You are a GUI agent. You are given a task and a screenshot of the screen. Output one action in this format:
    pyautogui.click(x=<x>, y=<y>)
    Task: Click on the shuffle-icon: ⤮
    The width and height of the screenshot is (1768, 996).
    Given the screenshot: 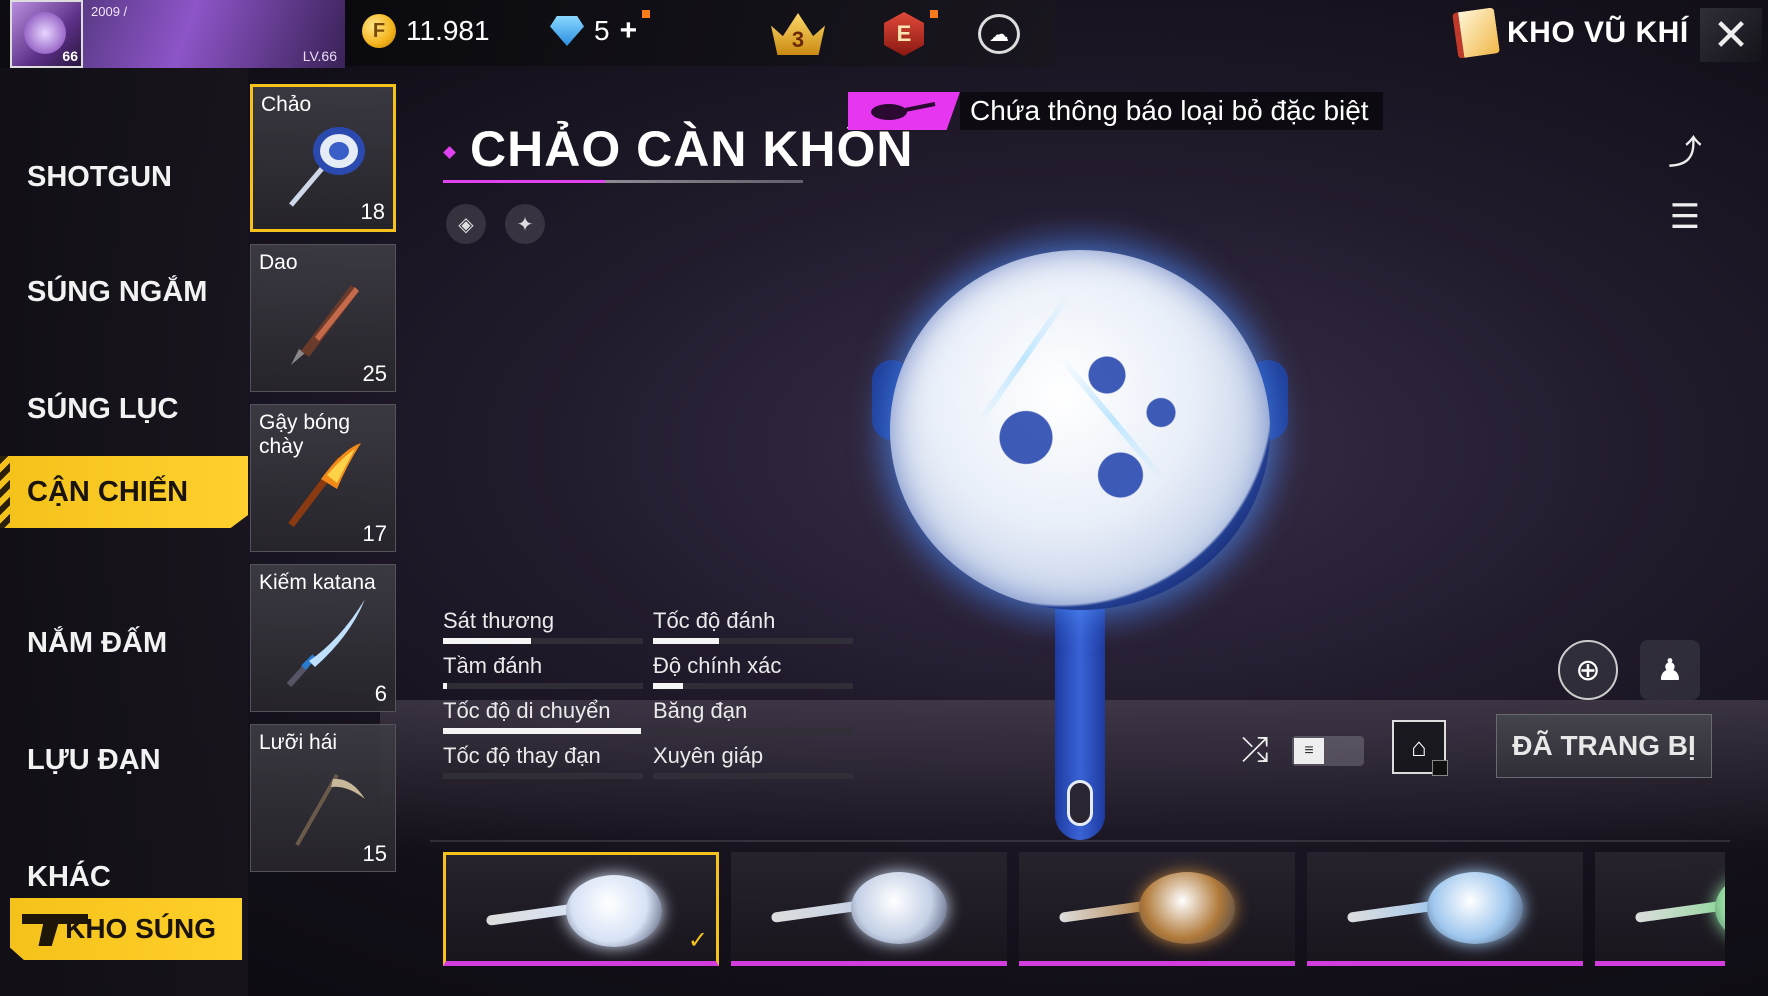 What is the action you would take?
    pyautogui.click(x=1255, y=750)
    